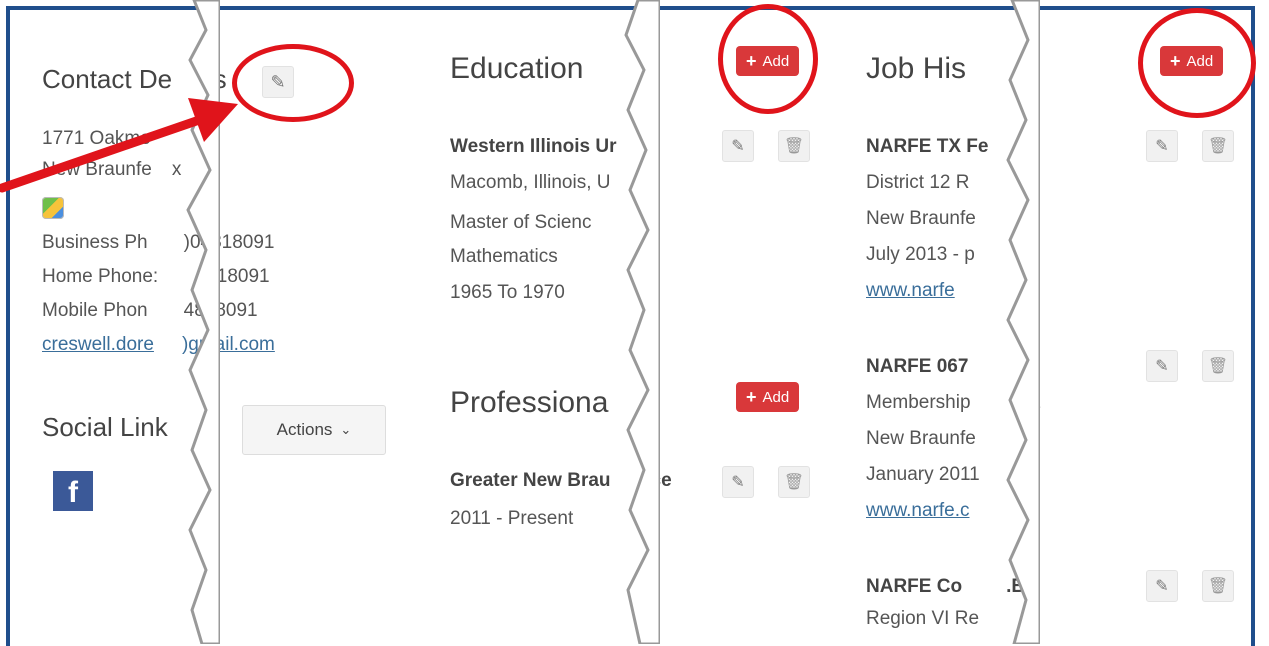 This screenshot has height=646, width=1269. What do you see at coordinates (105, 427) in the screenshot?
I see `social-links-heading: Social Link` at bounding box center [105, 427].